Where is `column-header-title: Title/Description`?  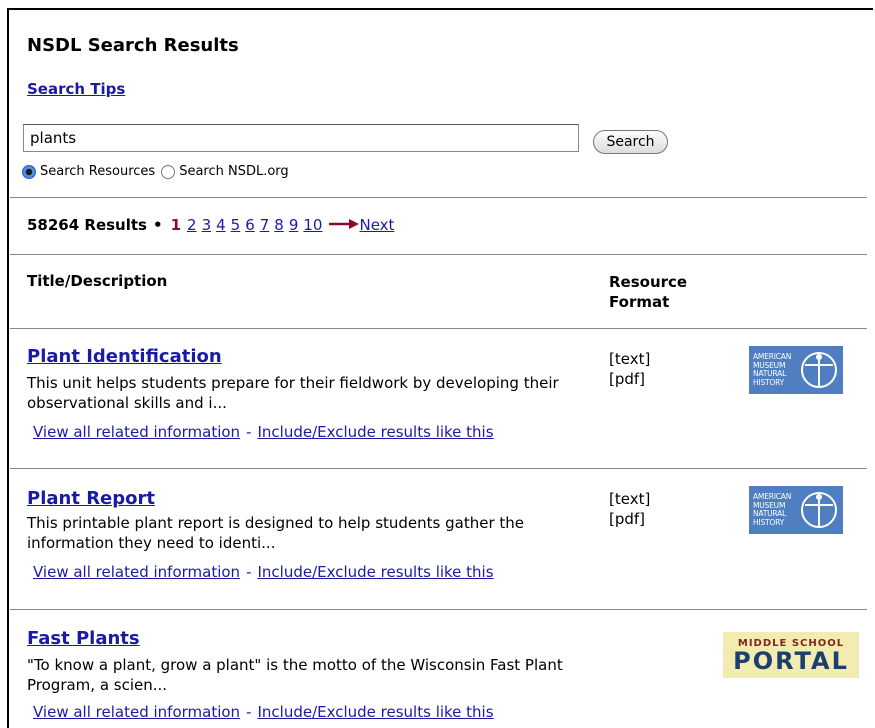 column-header-title: Title/Description is located at coordinates (97, 281).